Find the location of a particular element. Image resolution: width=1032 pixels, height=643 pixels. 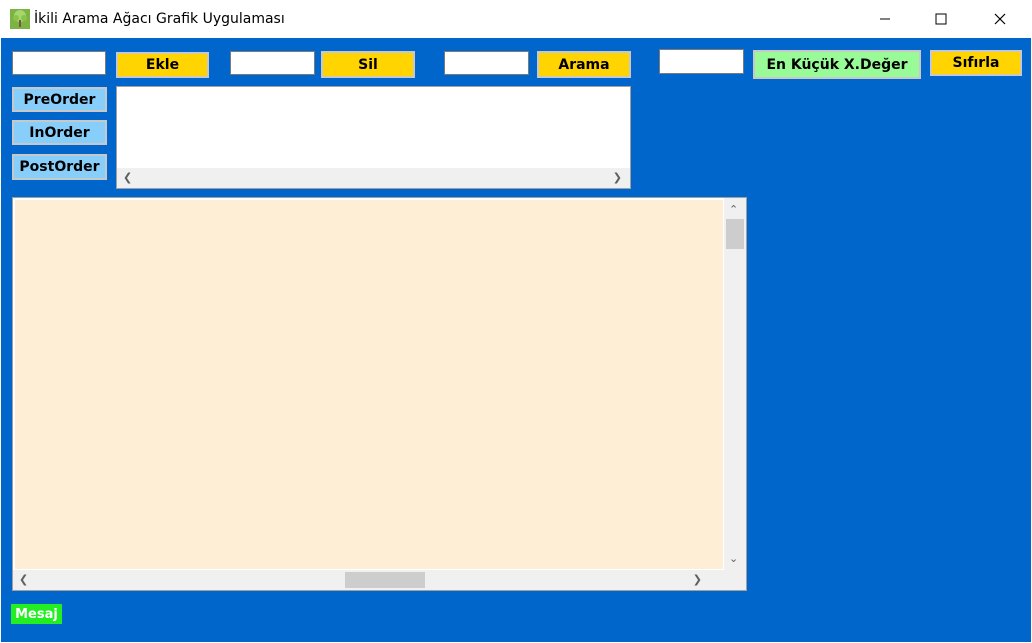

window-title: İkili Arama Ağacı Grafik Uygulaması is located at coordinates (159, 19).